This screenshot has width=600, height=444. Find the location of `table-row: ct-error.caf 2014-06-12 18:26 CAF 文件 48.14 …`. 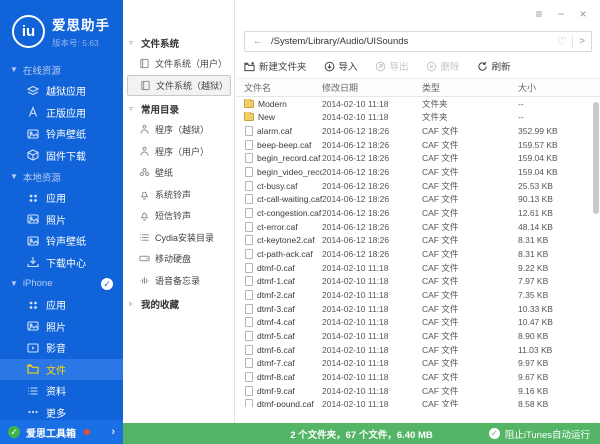

table-row: ct-error.caf 2014-06-12 18:26 CAF 文件 48.14 … is located at coordinates (418, 227).